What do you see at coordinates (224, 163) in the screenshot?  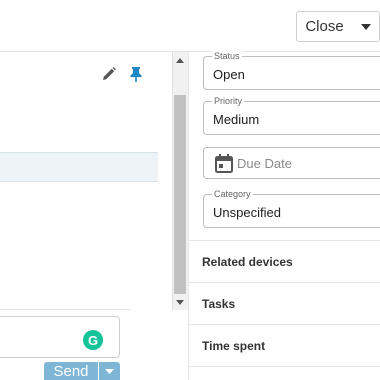 I see `calendar-icon` at bounding box center [224, 163].